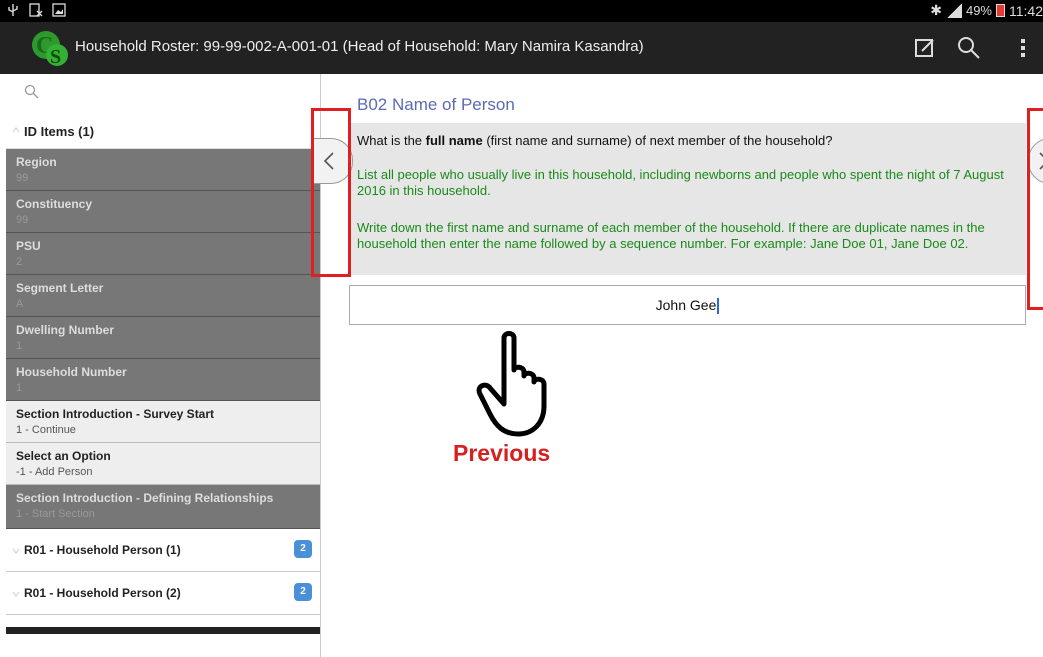  I want to click on chevron-up-icon, so click(16, 130).